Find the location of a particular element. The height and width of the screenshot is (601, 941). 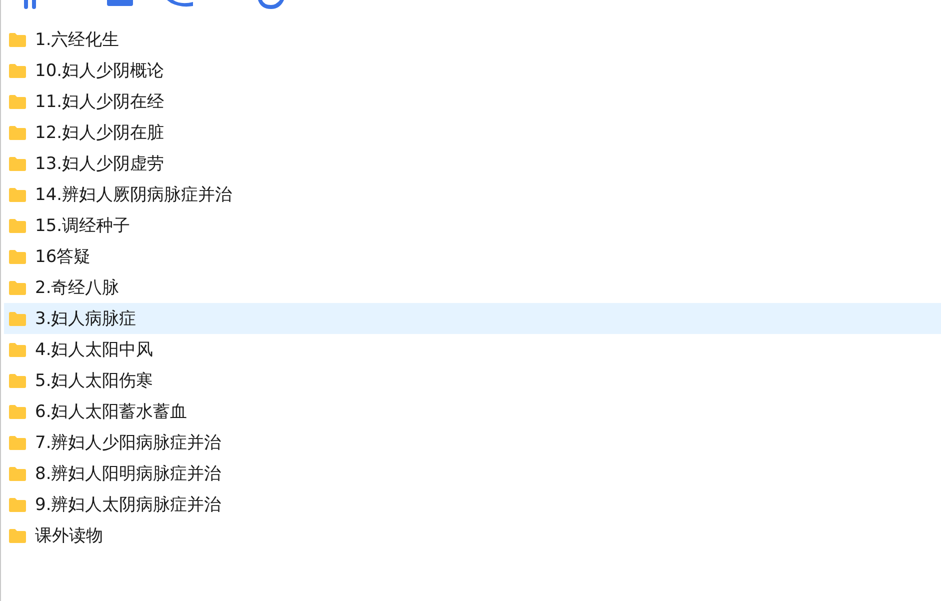

folder-row: 16答疑 is located at coordinates (472, 256).